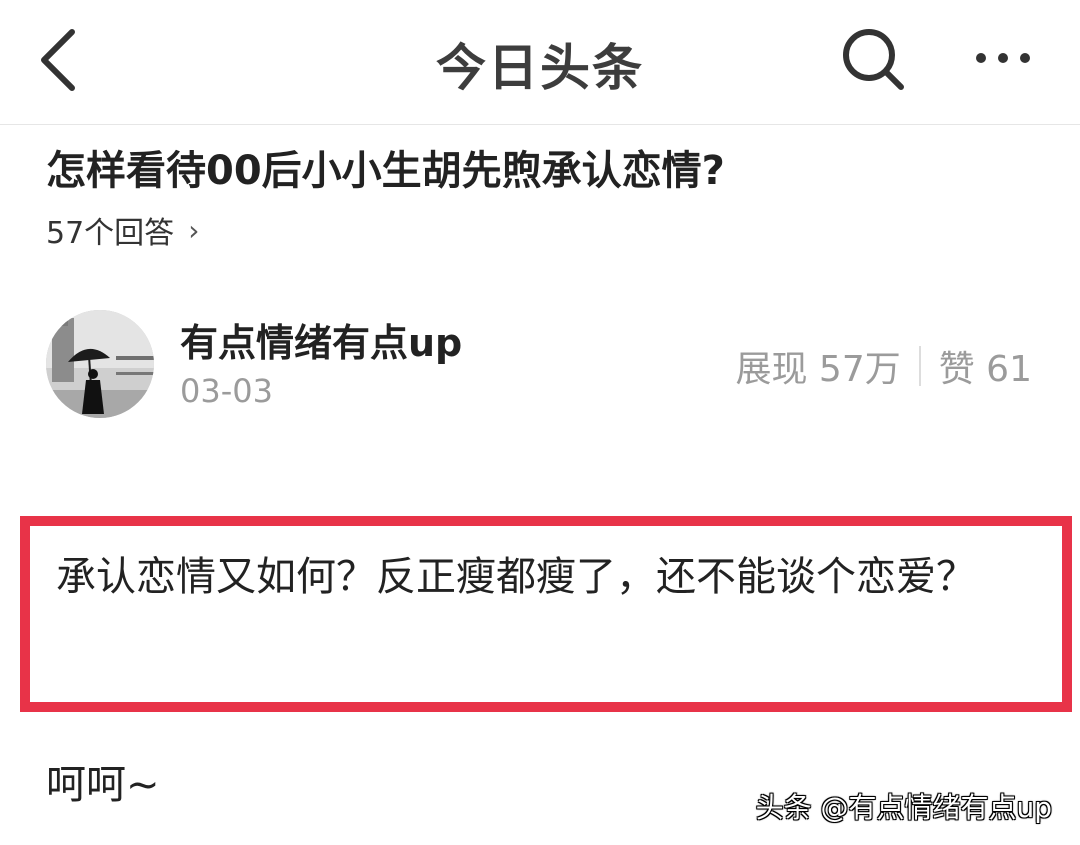 The height and width of the screenshot is (845, 1080). I want to click on more-dots-icon, so click(1003, 58).